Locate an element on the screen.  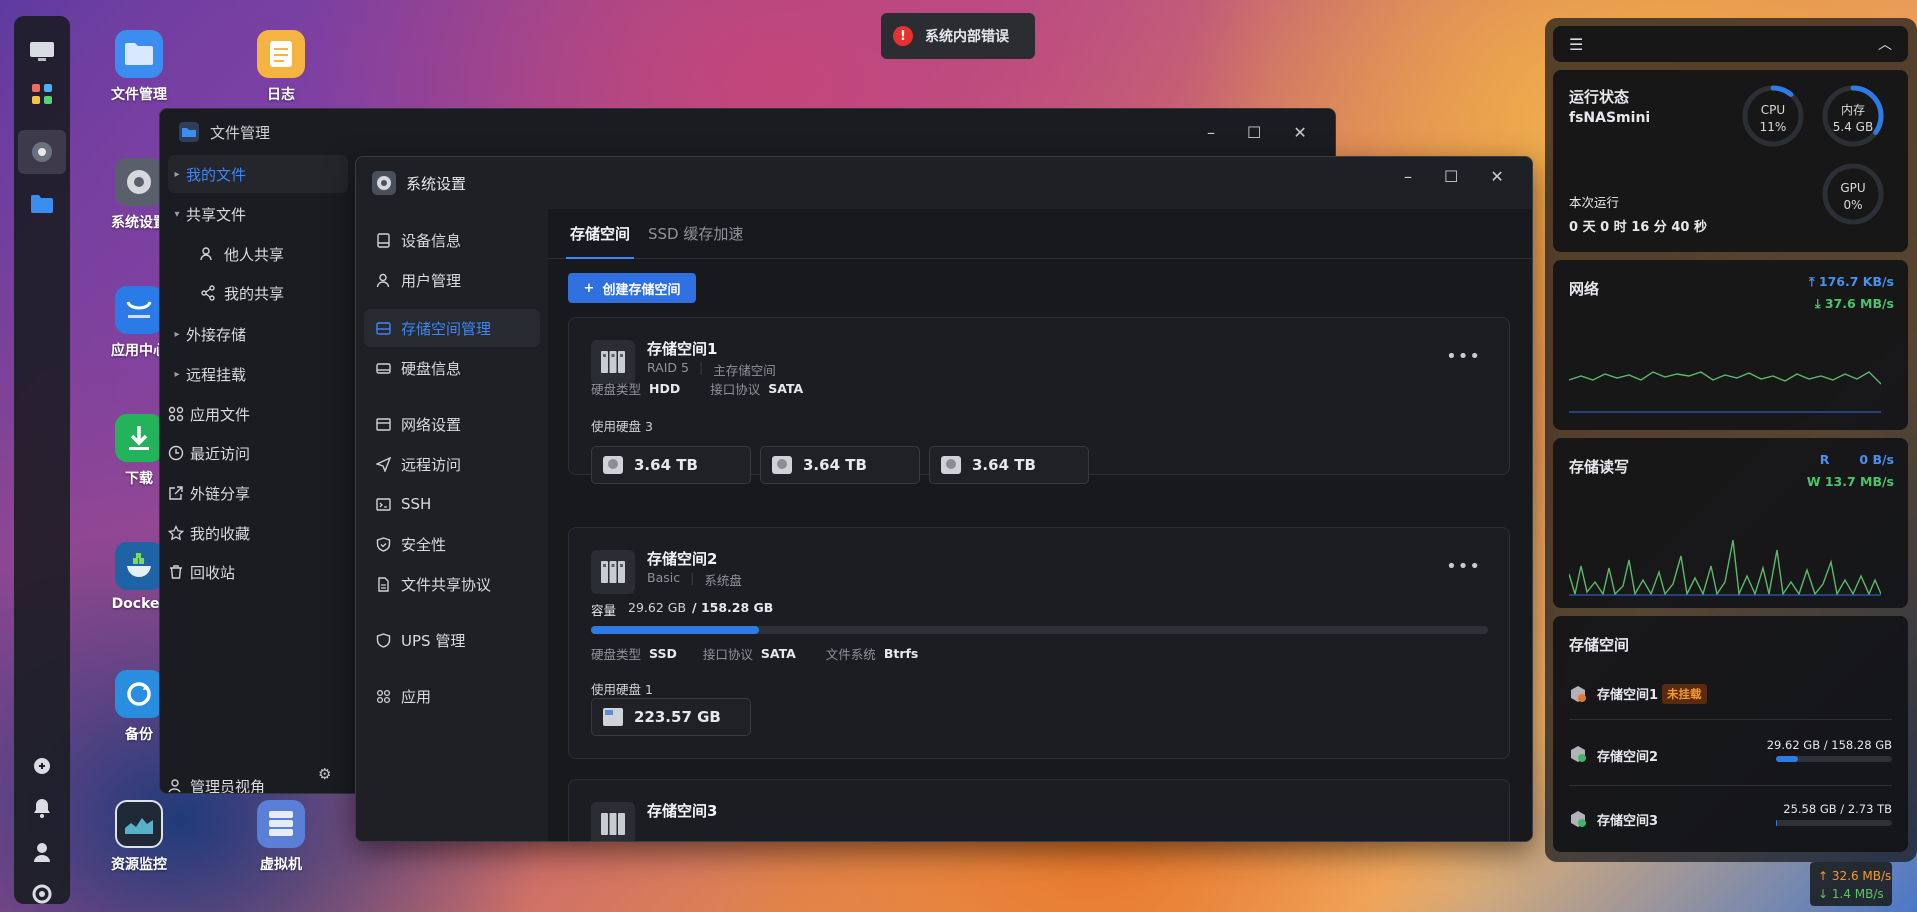
tab-storage: 存储空间 is located at coordinates (600, 233).